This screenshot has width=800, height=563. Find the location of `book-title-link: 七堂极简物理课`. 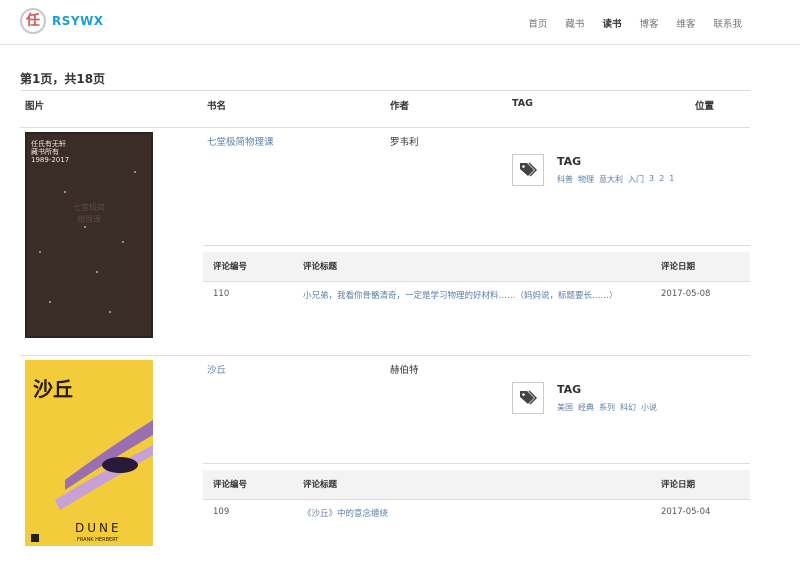

book-title-link: 七堂极简物理课 is located at coordinates (240, 141).